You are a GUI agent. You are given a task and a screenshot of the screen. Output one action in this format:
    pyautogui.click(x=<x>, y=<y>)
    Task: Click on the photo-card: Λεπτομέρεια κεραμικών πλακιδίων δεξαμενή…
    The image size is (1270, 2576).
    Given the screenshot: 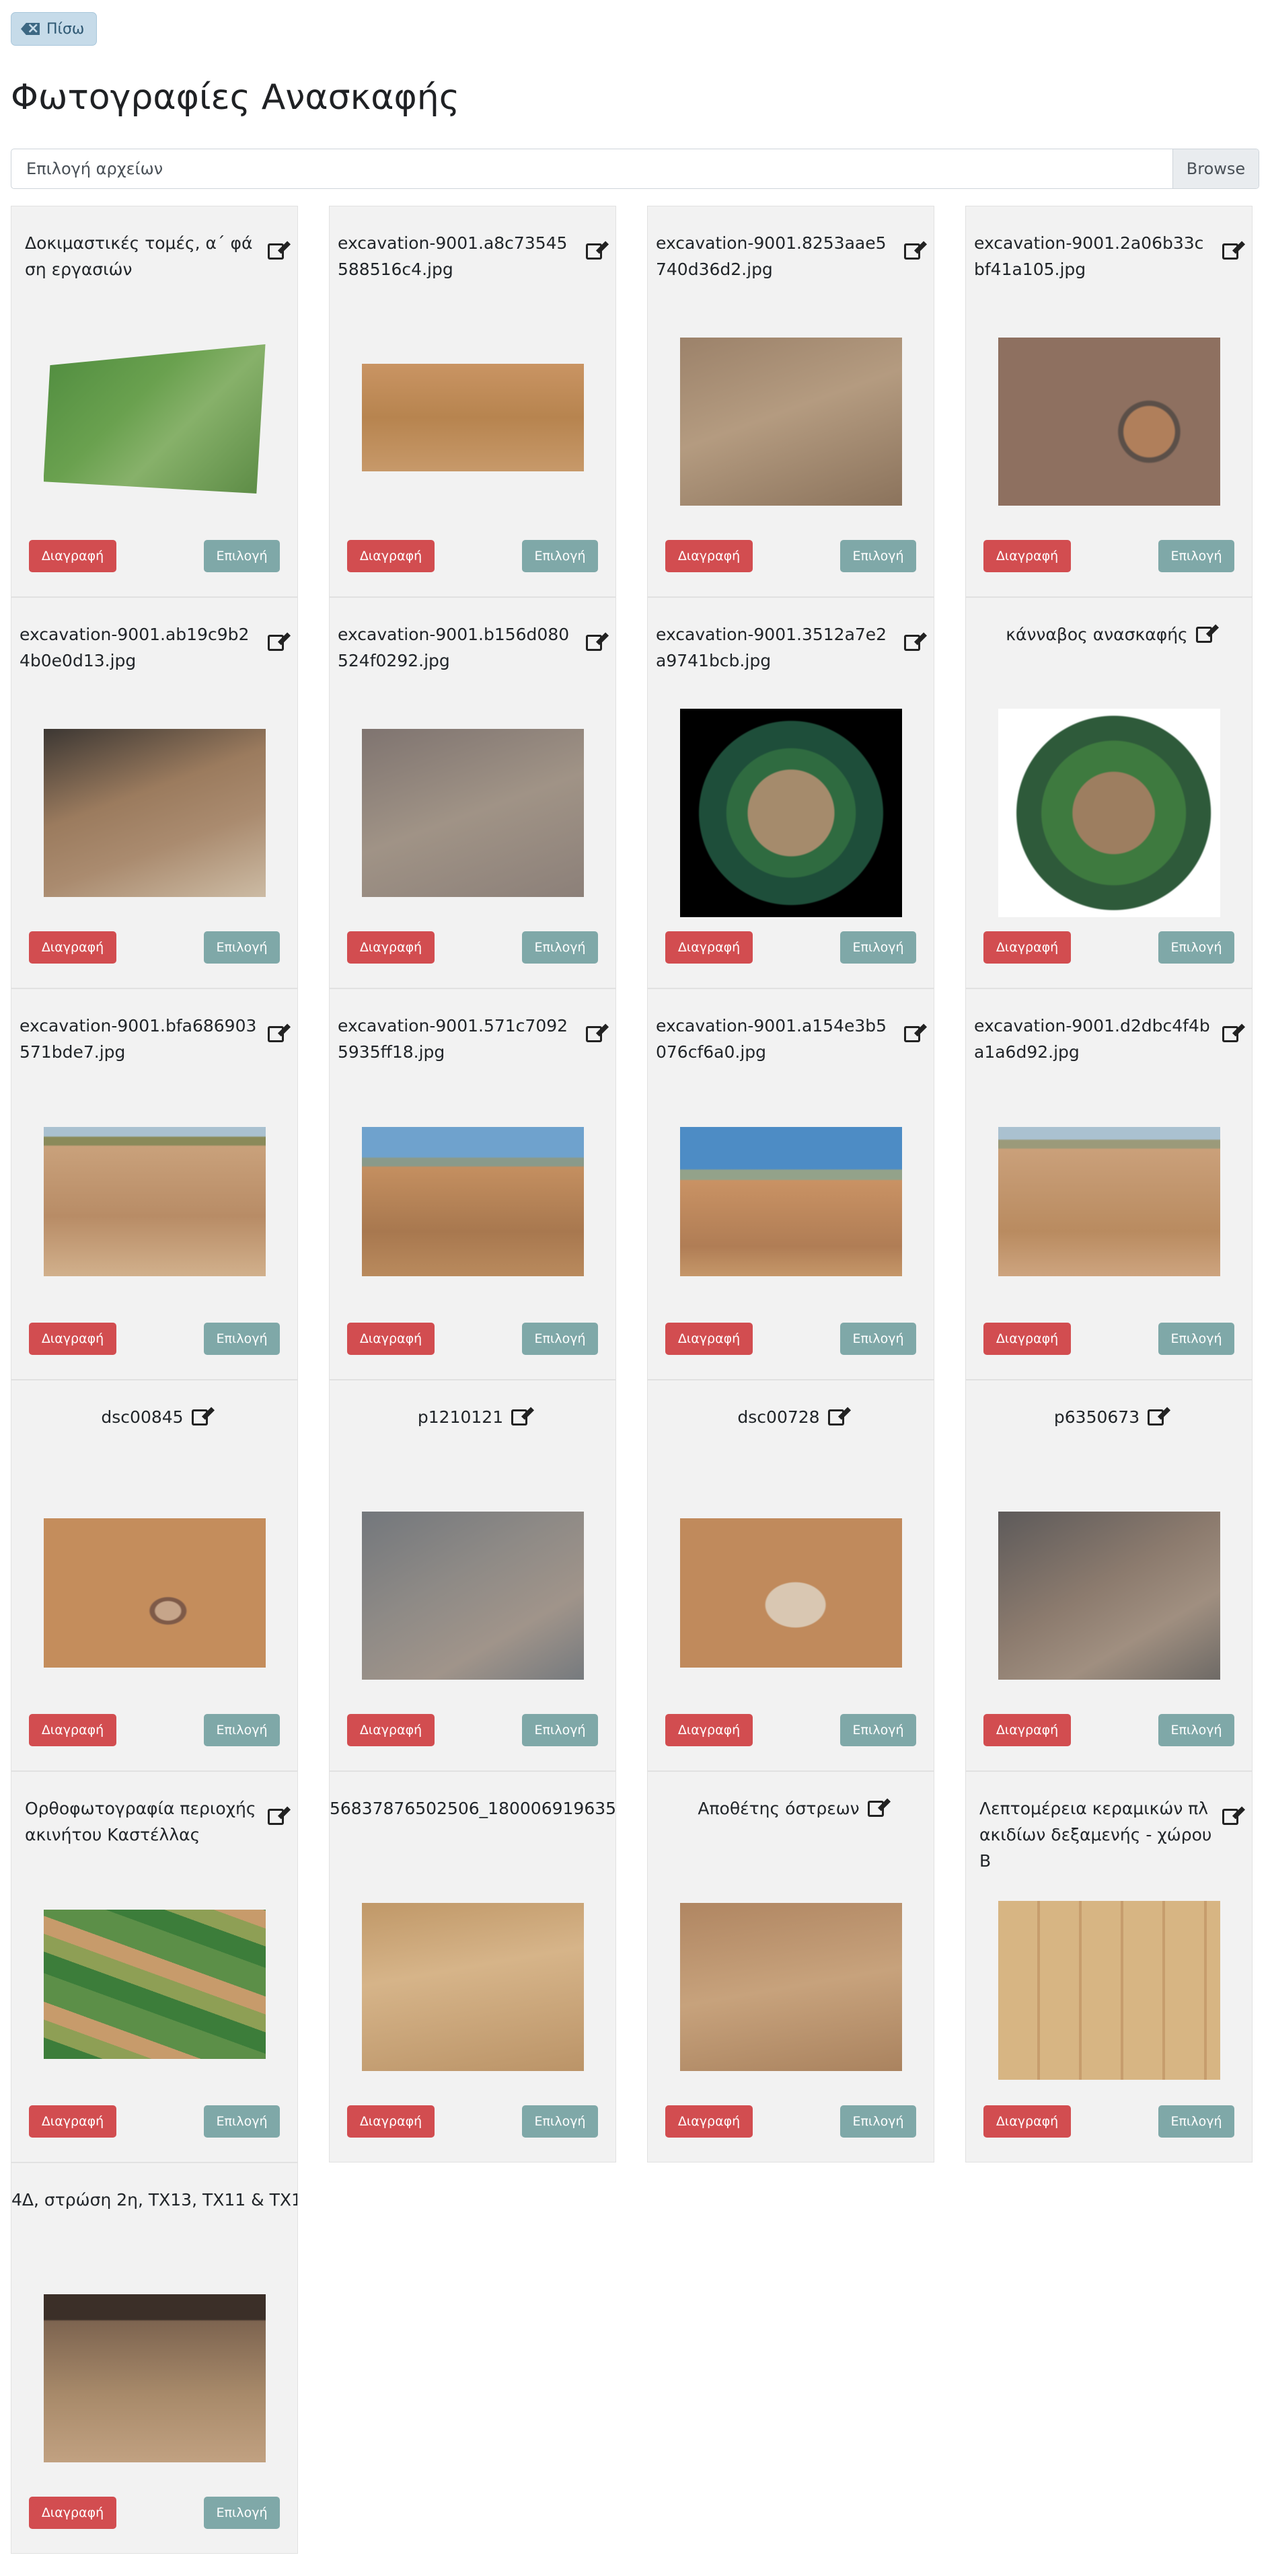 What is the action you would take?
    pyautogui.click(x=1109, y=1967)
    